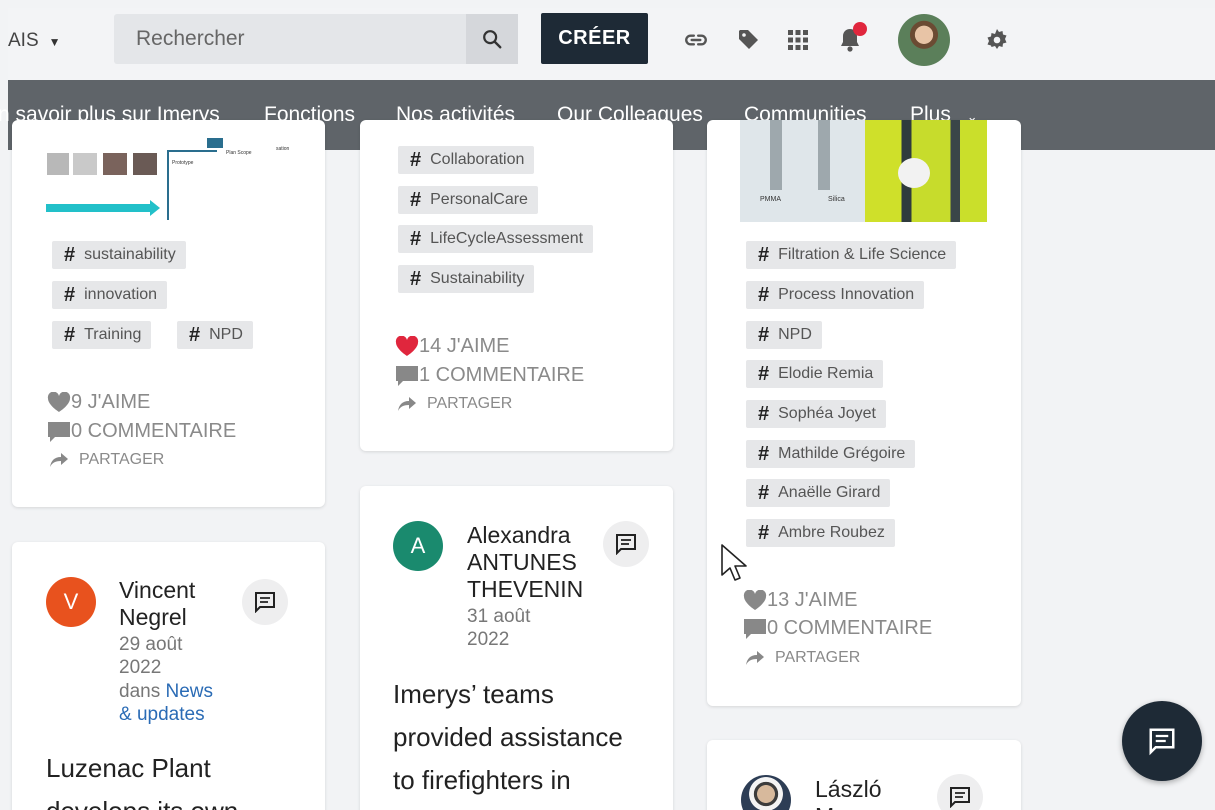  Describe the element at coordinates (119, 255) in the screenshot. I see `hashtag: # sustainability` at that location.